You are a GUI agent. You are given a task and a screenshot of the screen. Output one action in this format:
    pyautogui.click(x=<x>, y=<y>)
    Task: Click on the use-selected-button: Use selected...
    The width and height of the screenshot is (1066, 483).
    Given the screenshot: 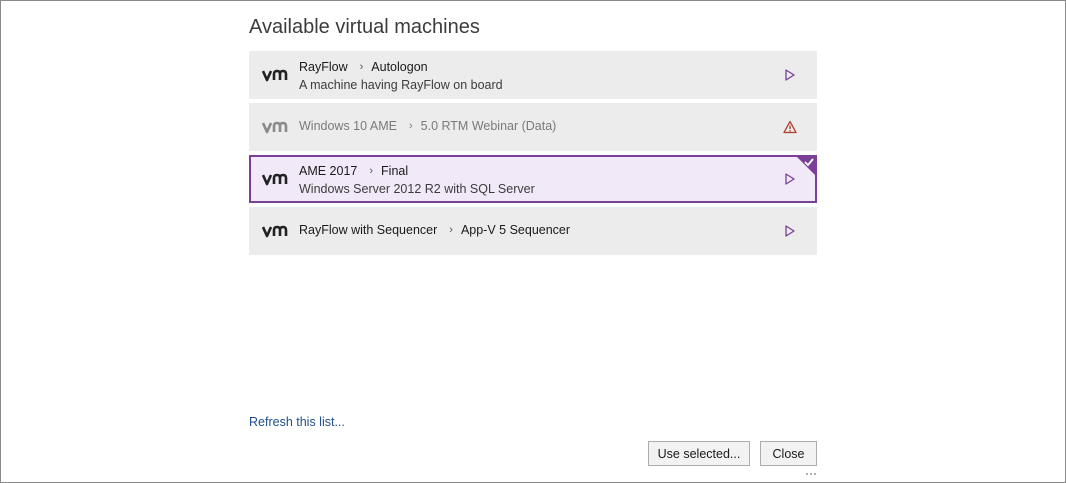 What is the action you would take?
    pyautogui.click(x=699, y=453)
    